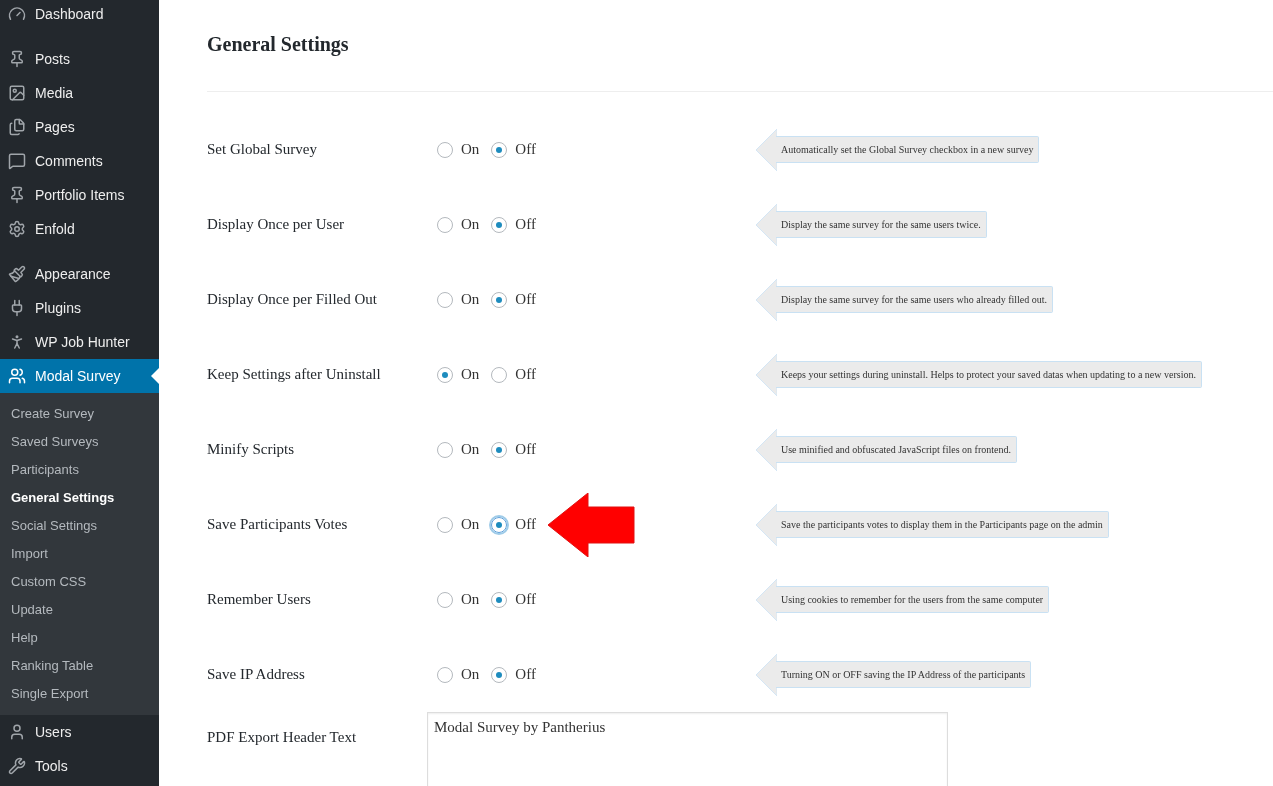  What do you see at coordinates (17, 766) in the screenshot?
I see `wrench-icon` at bounding box center [17, 766].